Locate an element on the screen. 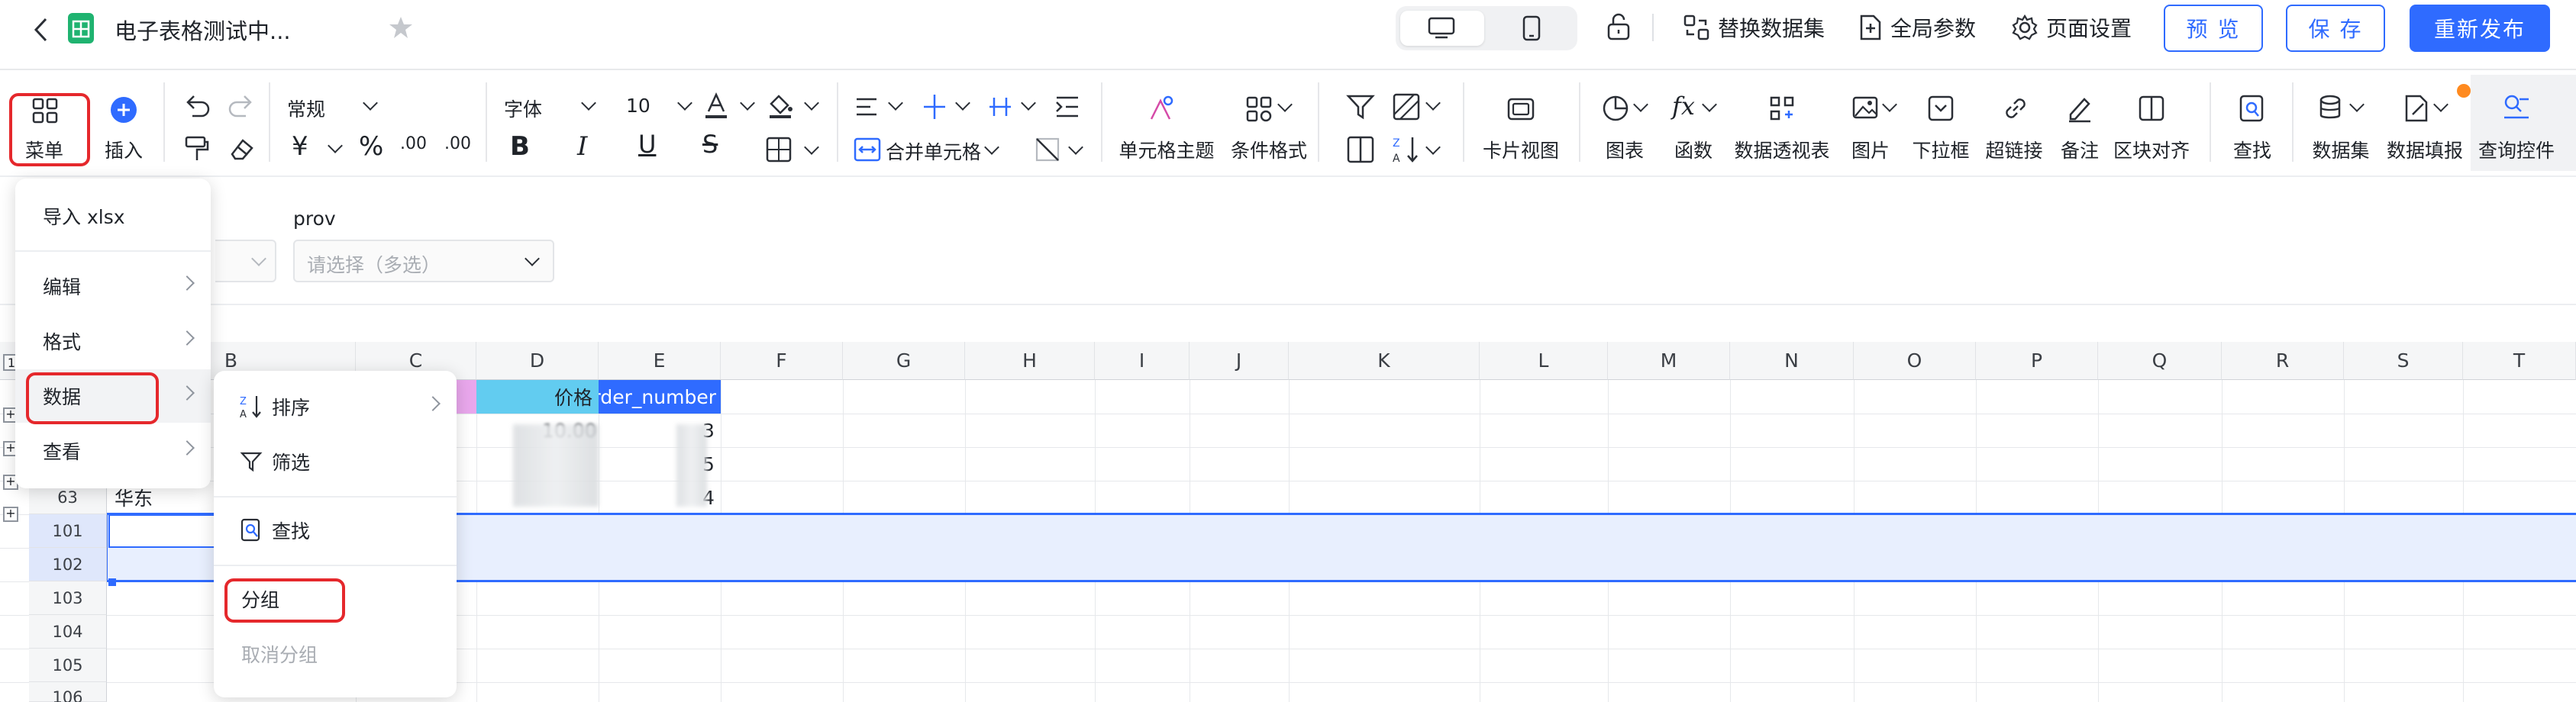  dropdown-box-icon is located at coordinates (1941, 109).